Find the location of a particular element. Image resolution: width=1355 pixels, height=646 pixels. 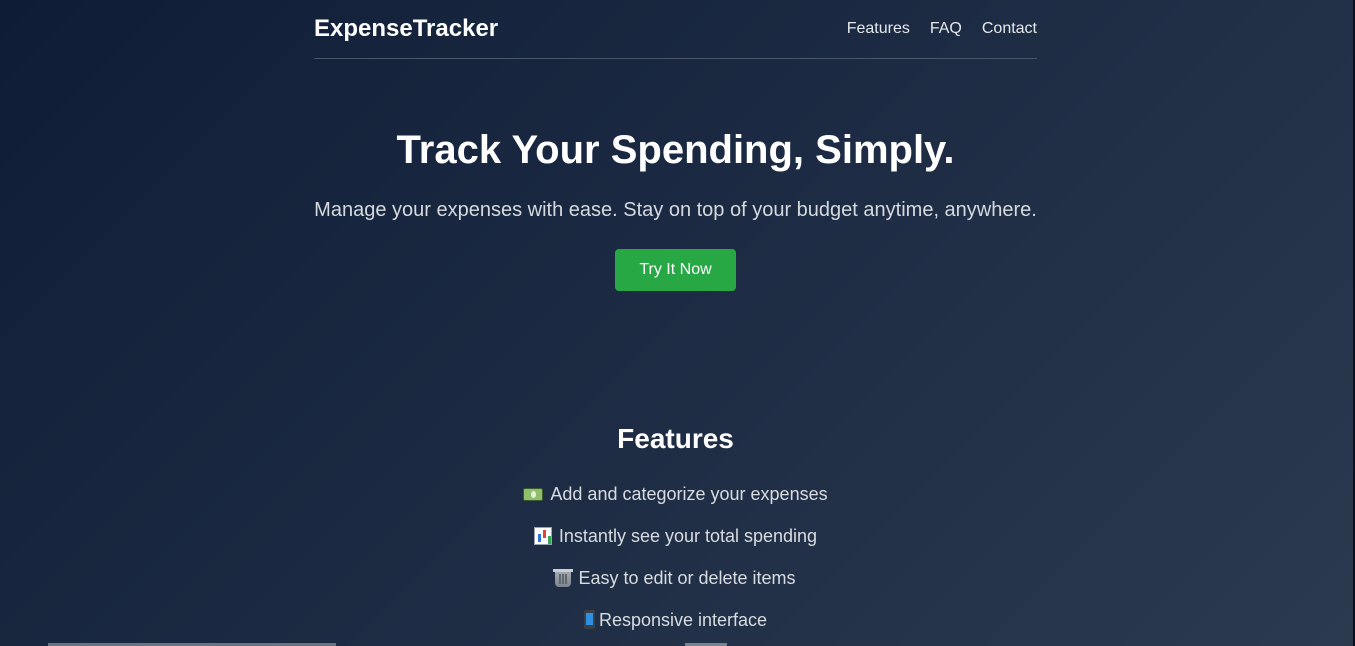

bar-chart-icon is located at coordinates (542, 536).